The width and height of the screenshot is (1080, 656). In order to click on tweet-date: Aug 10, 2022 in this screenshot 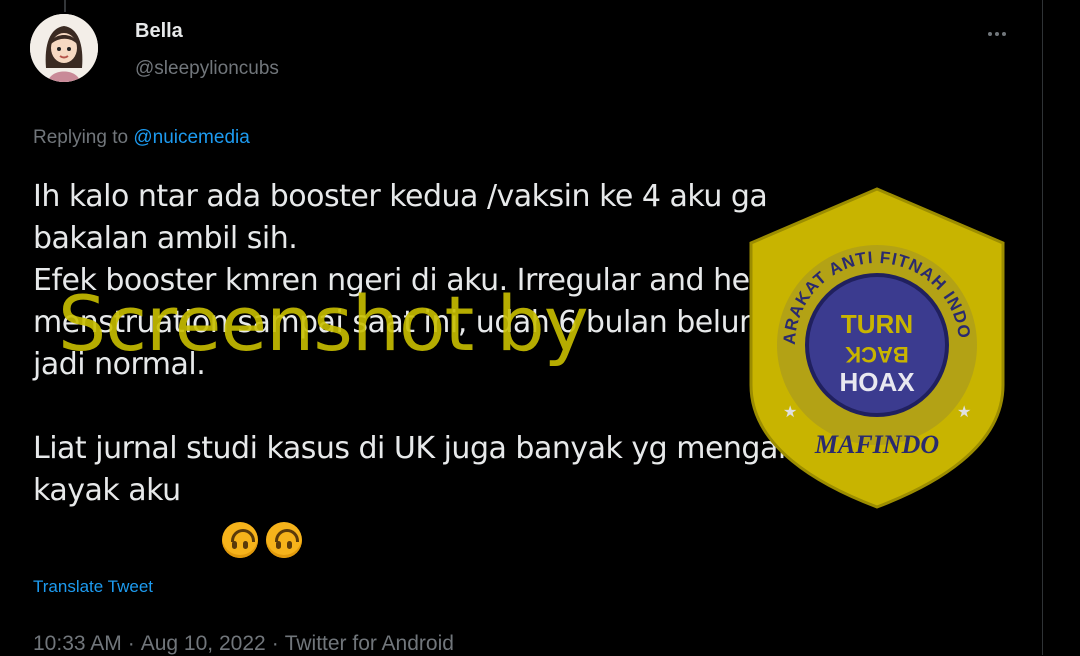, I will do `click(203, 643)`.